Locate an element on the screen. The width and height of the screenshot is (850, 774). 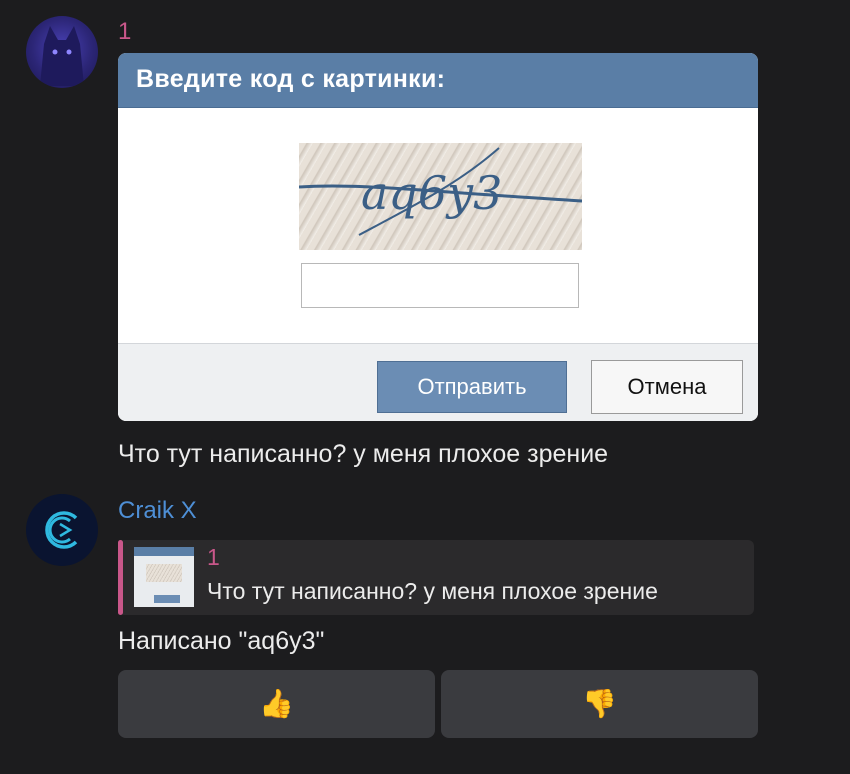
thumbs-down-icon: 👎 is located at coordinates (599, 703).